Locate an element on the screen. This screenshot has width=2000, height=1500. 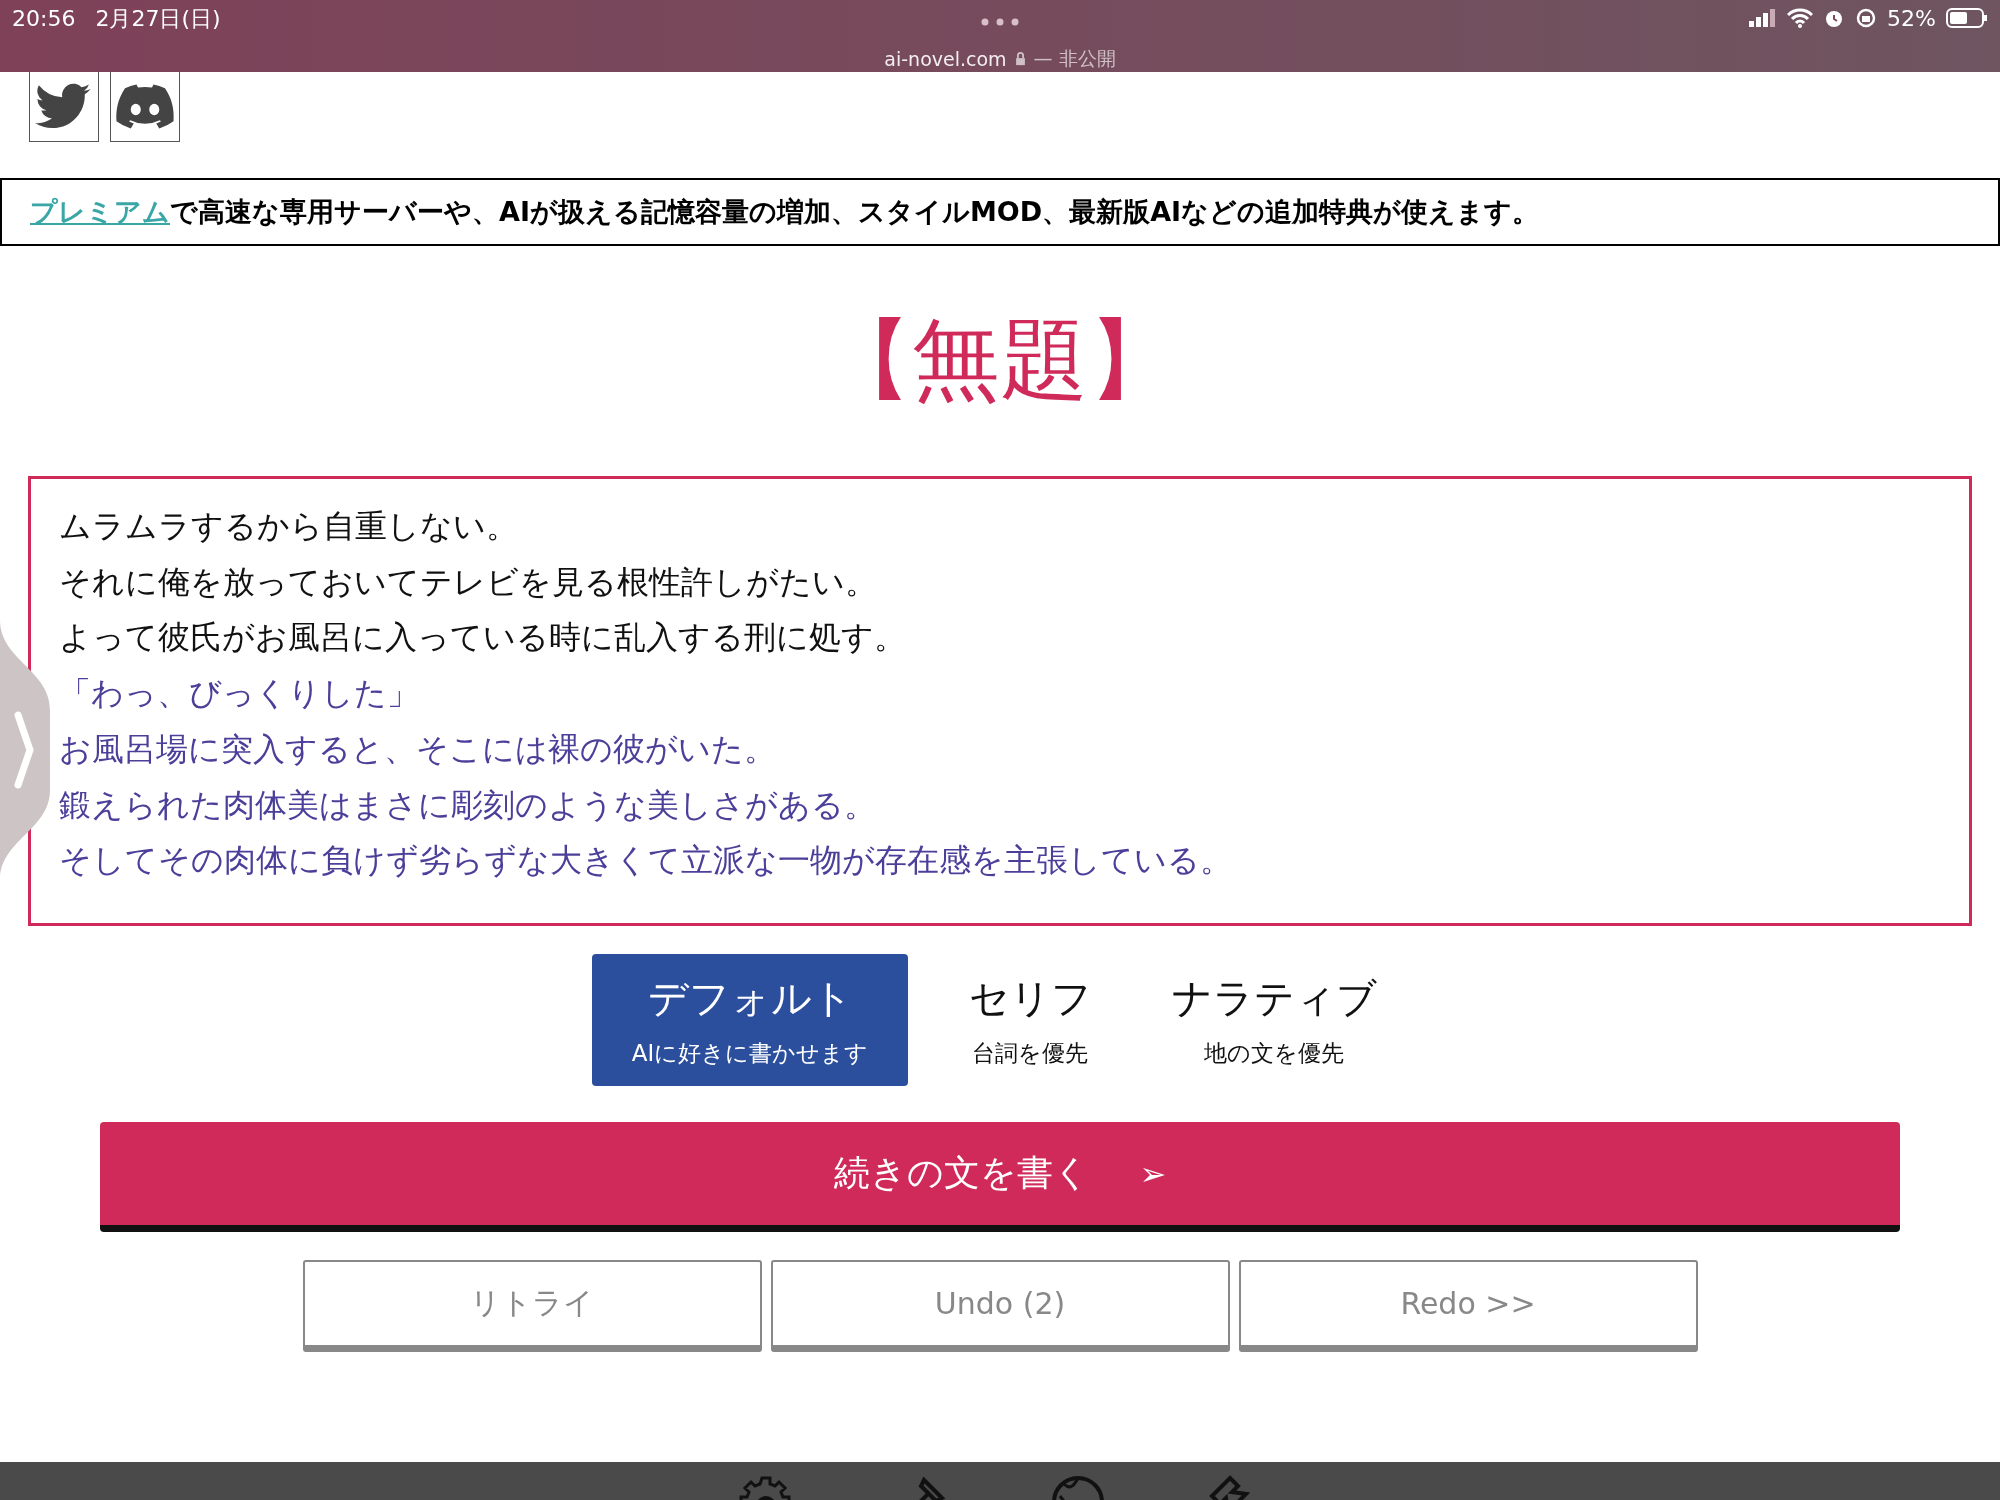
gamepad-icon is located at coordinates (145, 106).